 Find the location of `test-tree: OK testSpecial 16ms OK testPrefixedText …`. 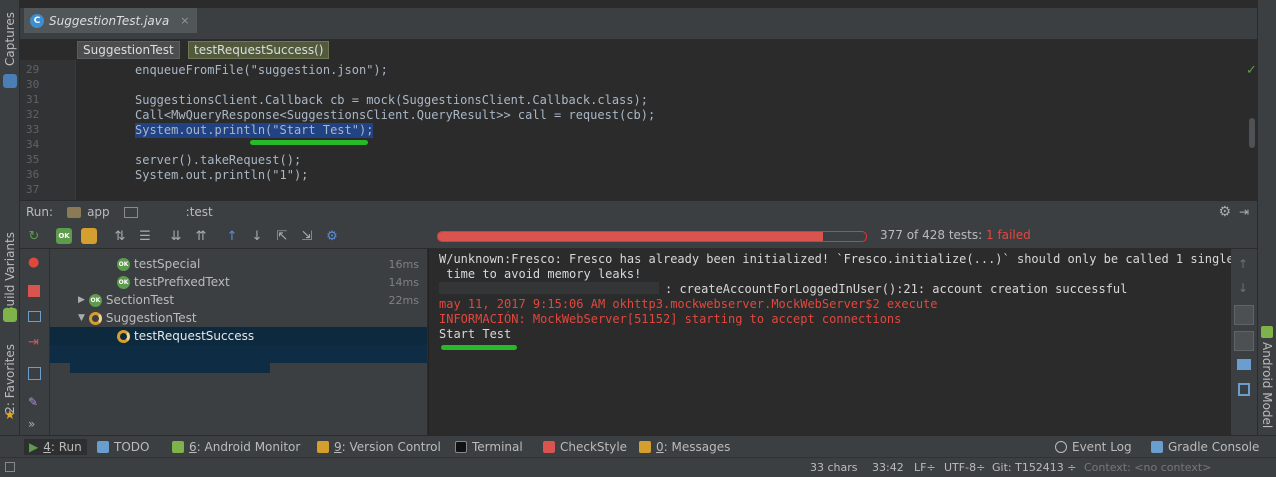

test-tree: OK testSpecial 16ms OK testPrefixedText … is located at coordinates (238, 342).